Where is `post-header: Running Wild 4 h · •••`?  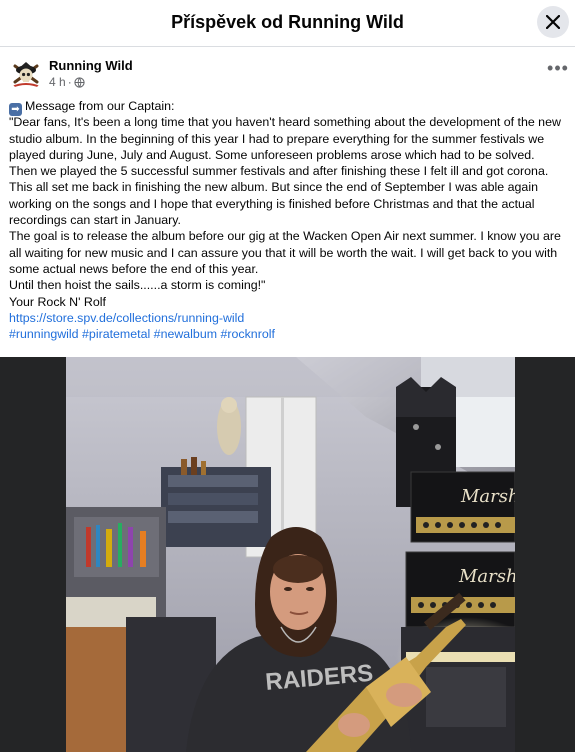 post-header: Running Wild 4 h · ••• is located at coordinates (287, 71).